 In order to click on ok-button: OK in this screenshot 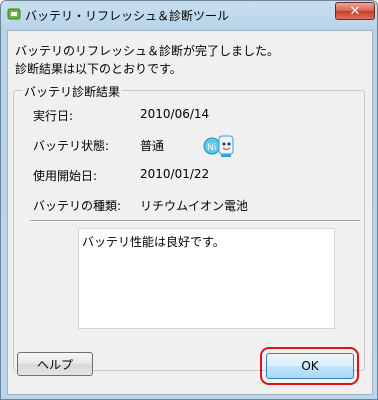, I will do `click(310, 366)`.